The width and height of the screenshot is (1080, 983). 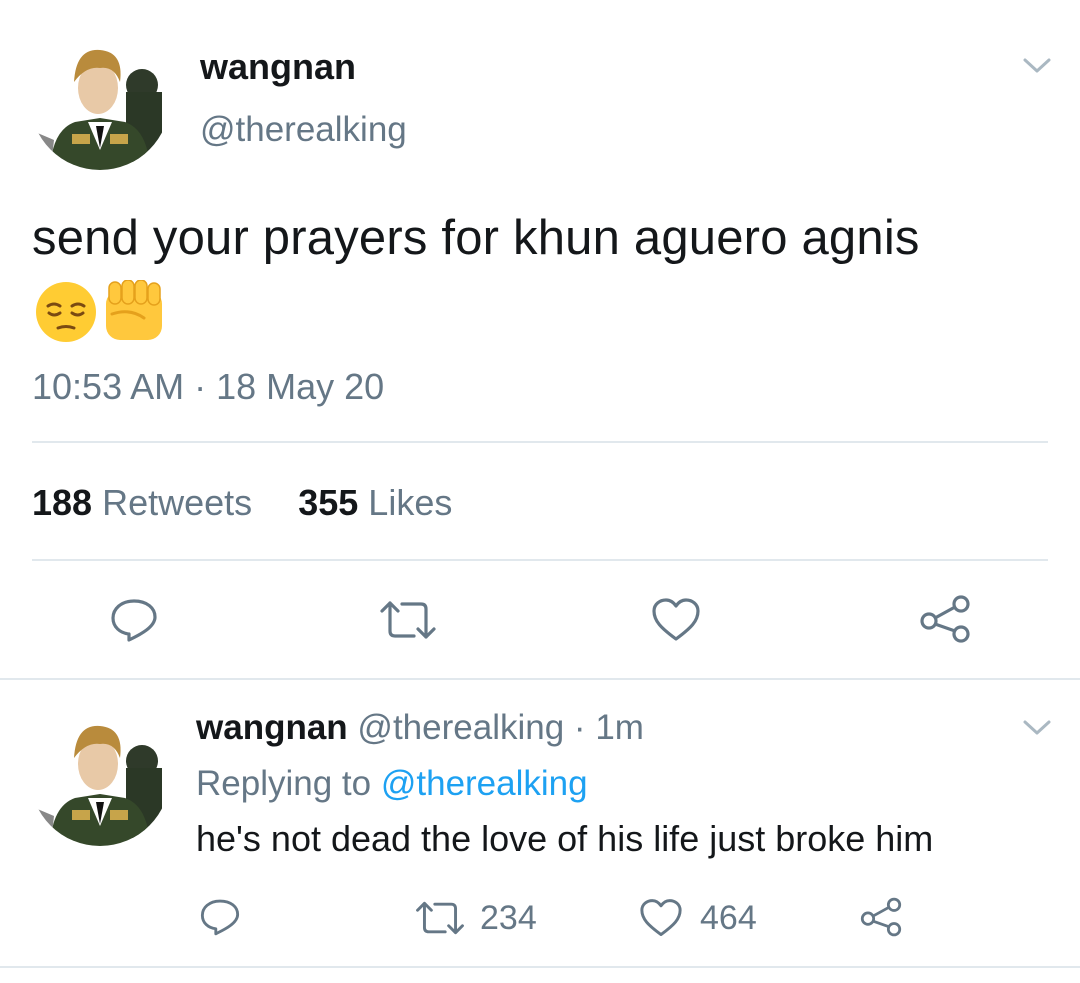 I want to click on tweet-text: send your prayers for khun aguero agnis, so click(x=476, y=238).